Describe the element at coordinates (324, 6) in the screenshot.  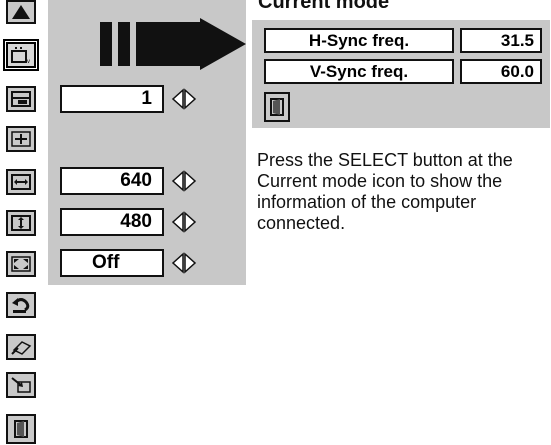
I see `current-mode-title: Current mode` at that location.